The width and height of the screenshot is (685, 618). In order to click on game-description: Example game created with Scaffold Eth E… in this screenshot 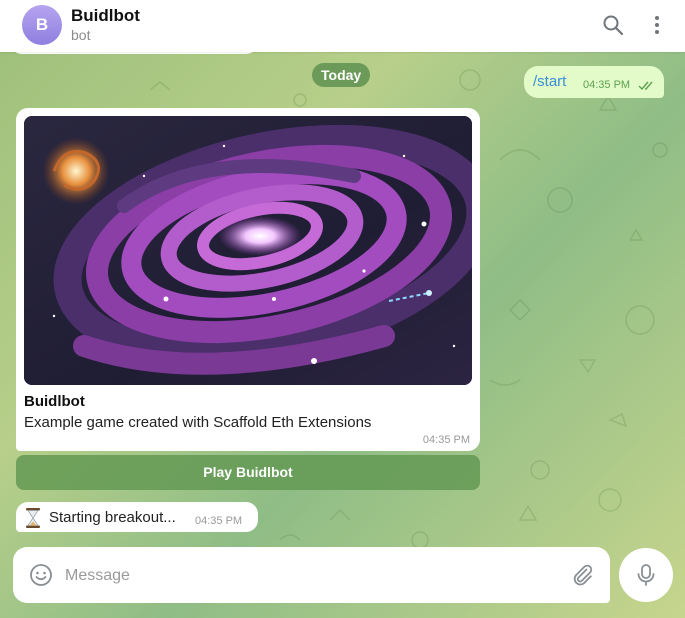, I will do `click(198, 422)`.